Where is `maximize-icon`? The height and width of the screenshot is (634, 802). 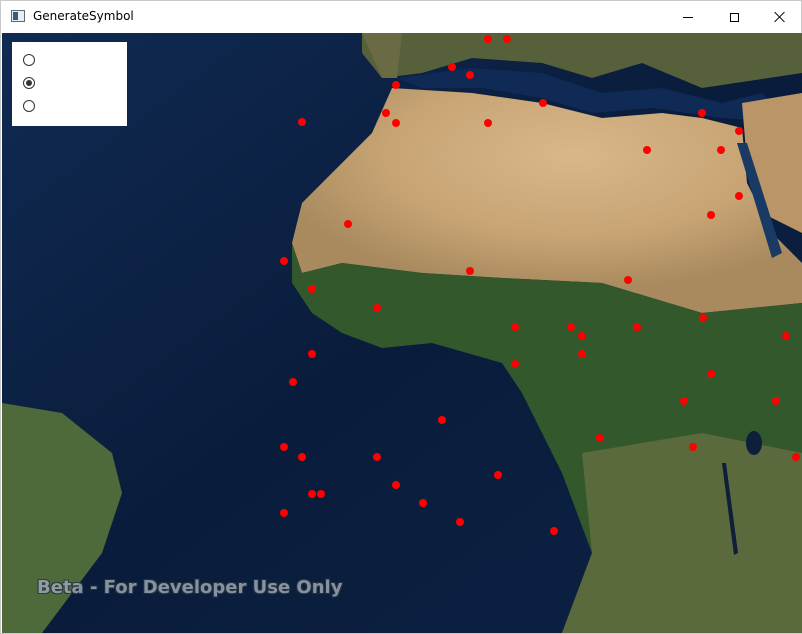
maximize-icon is located at coordinates (734, 17).